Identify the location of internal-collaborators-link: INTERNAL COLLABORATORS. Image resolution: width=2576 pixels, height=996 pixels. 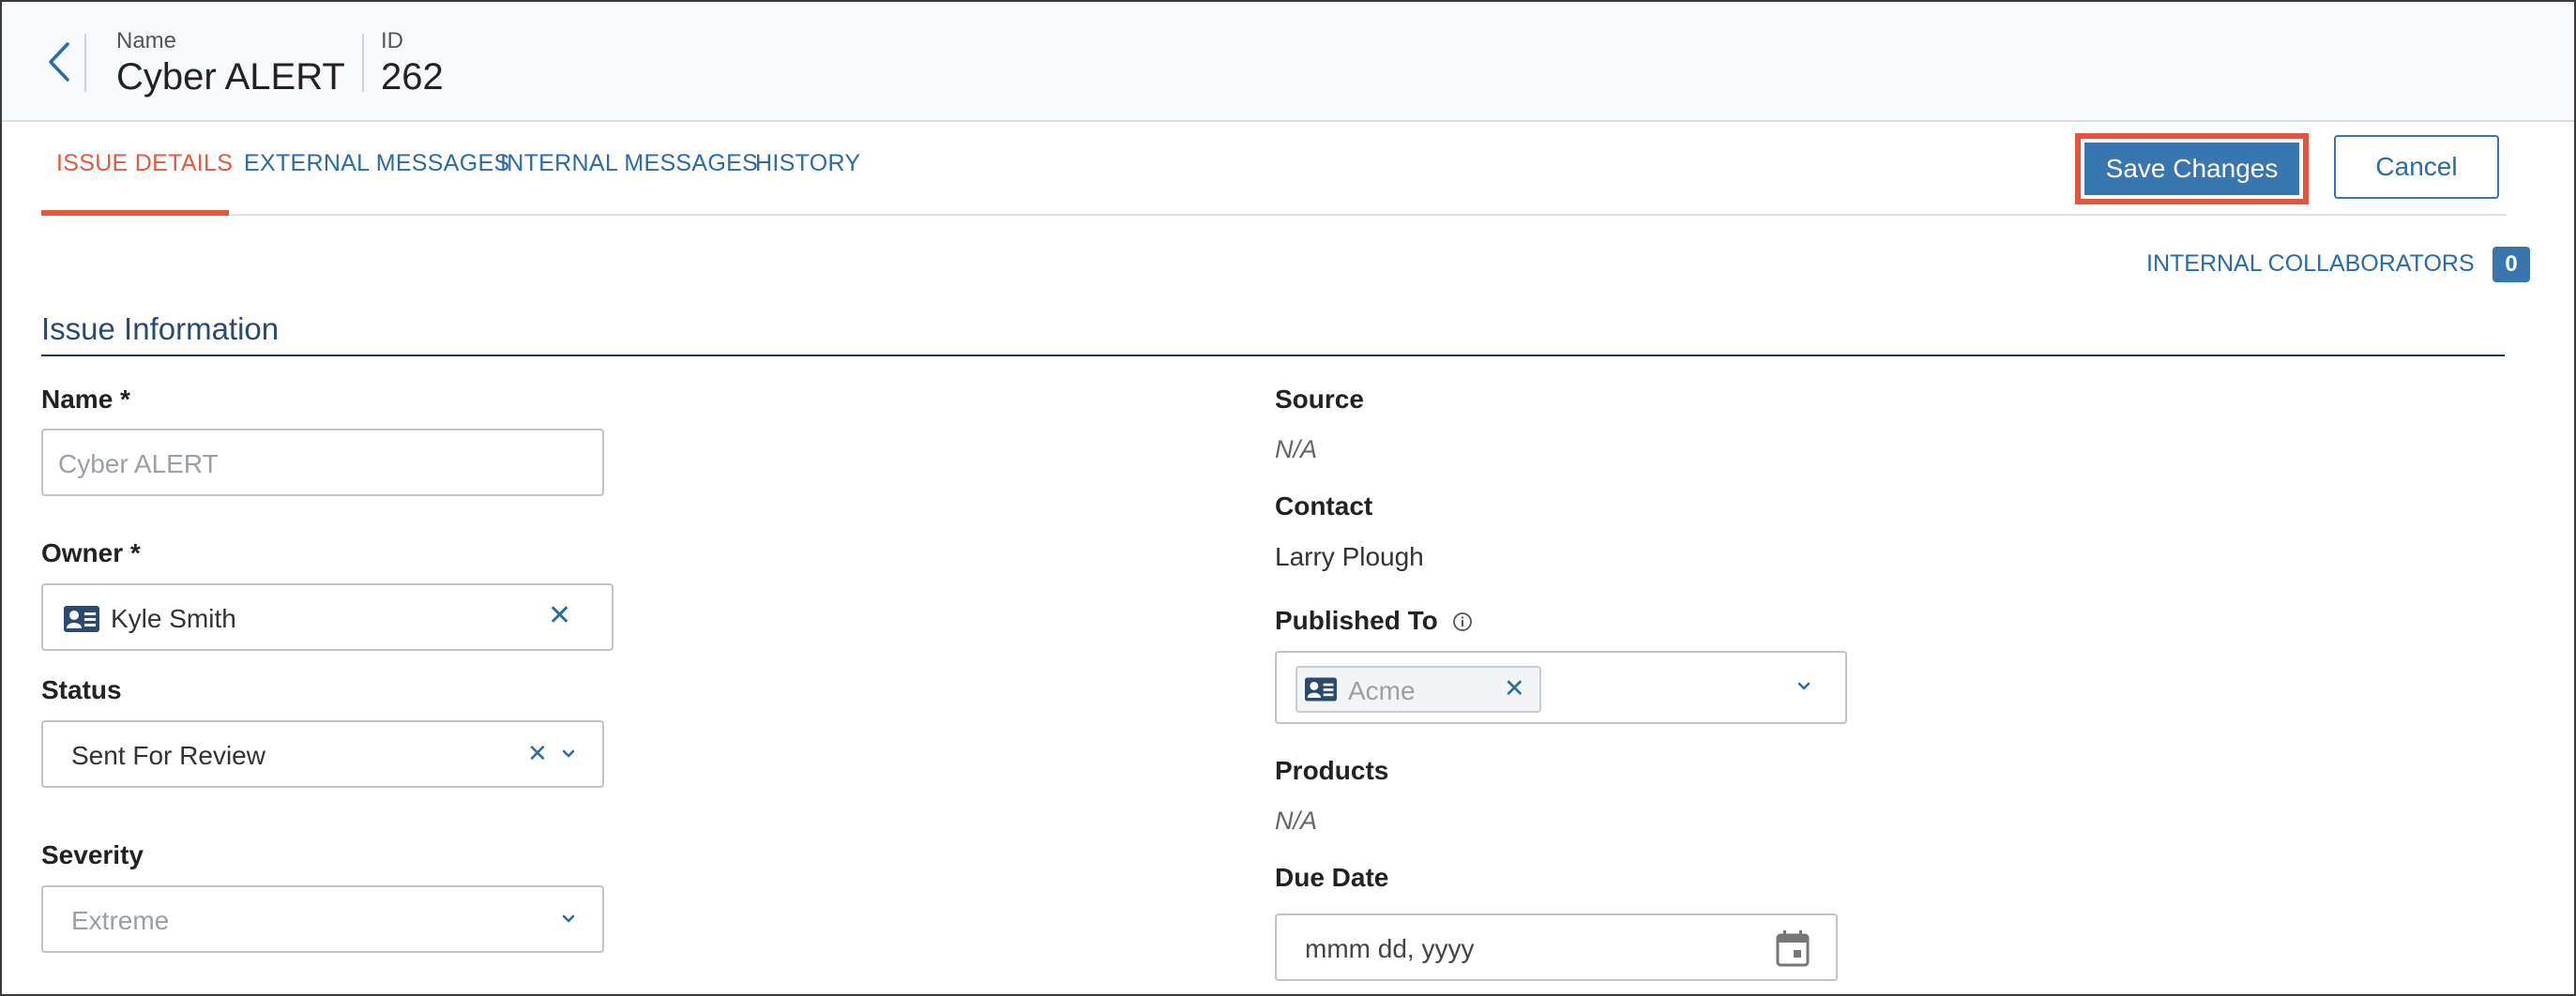
(2310, 264).